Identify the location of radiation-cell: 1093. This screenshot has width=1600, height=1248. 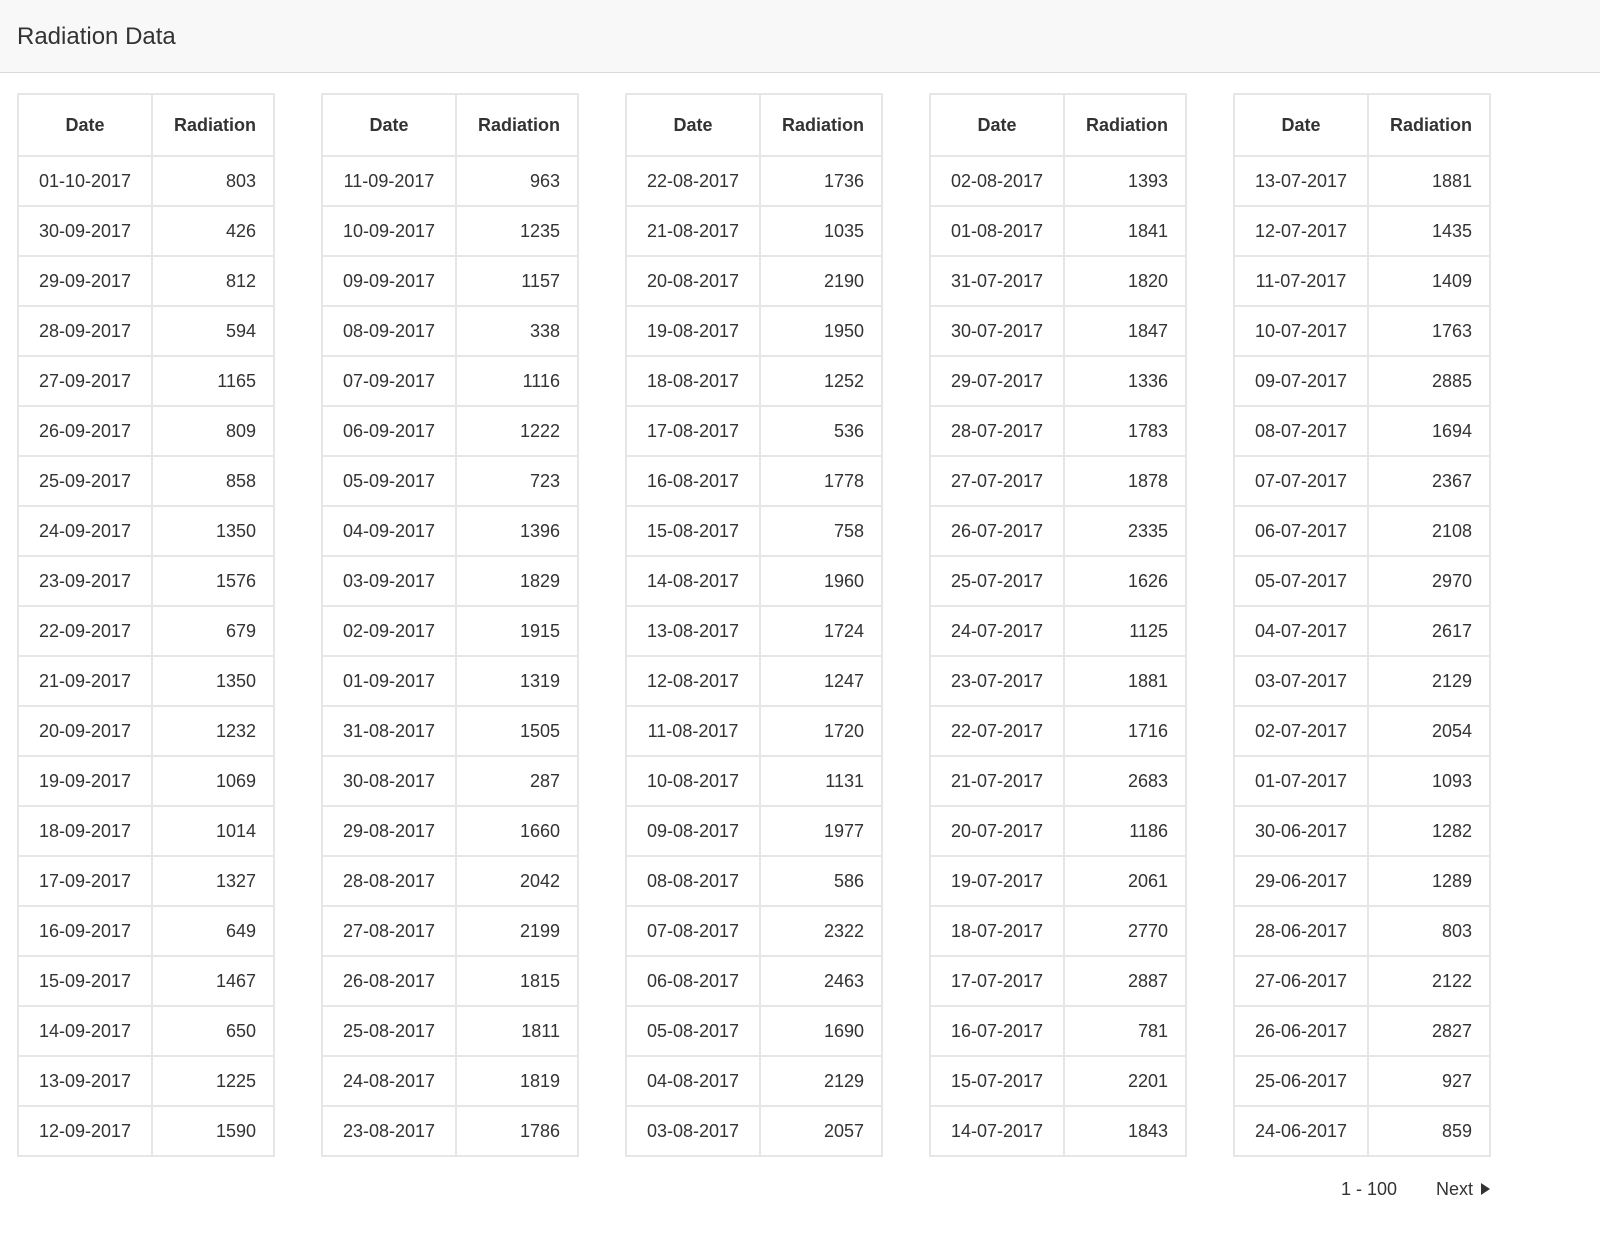
(1429, 781).